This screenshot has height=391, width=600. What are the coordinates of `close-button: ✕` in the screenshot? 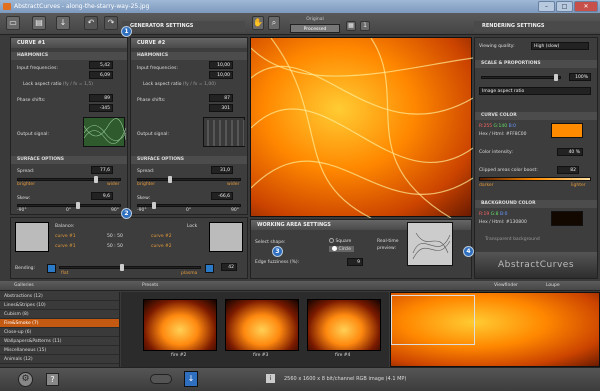 It's located at (586, 6).